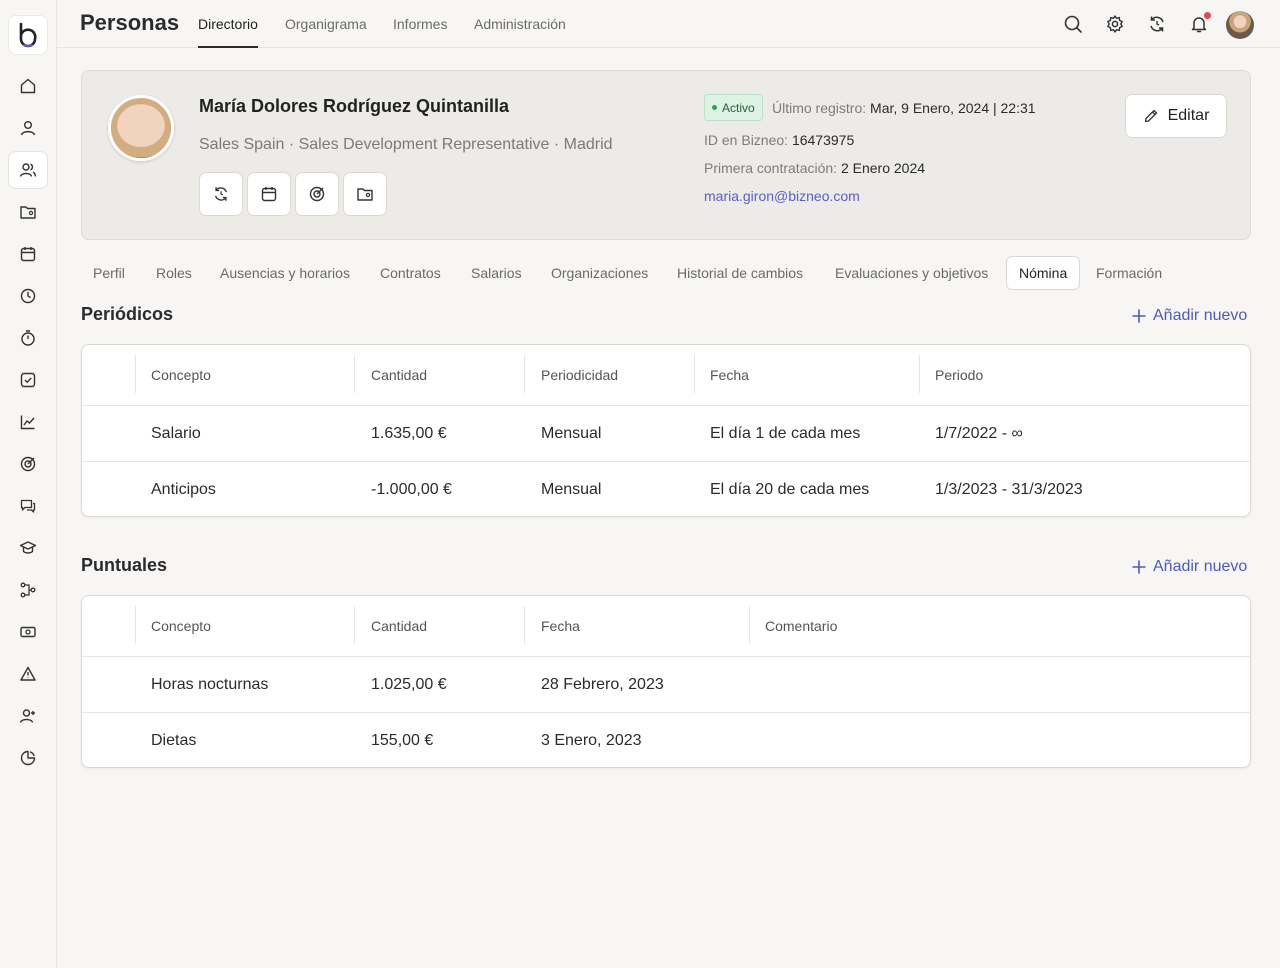 This screenshot has height=968, width=1280. Describe the element at coordinates (28, 548) in the screenshot. I see `sidebar-item-training` at that location.